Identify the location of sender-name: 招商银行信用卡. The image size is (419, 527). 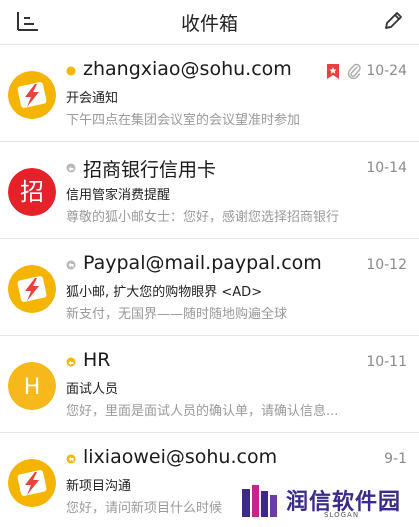
(150, 170).